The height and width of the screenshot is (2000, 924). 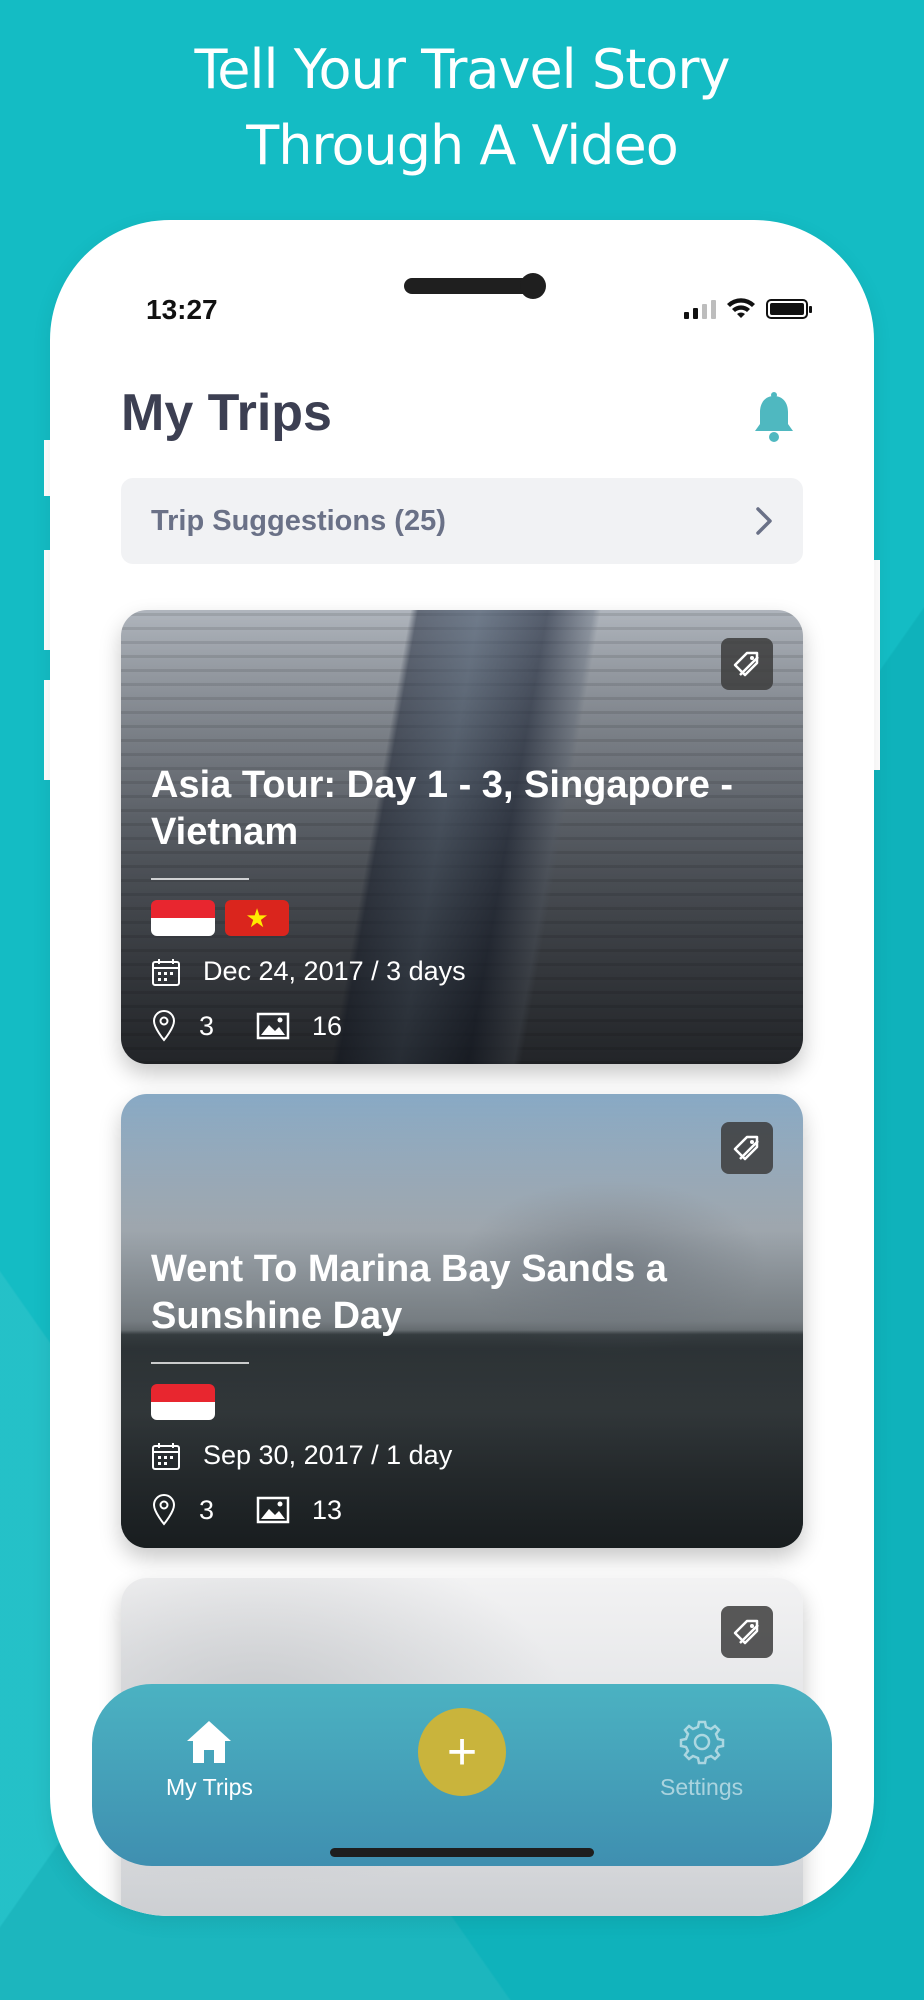 What do you see at coordinates (182, 309) in the screenshot?
I see `status-time: 13:27` at bounding box center [182, 309].